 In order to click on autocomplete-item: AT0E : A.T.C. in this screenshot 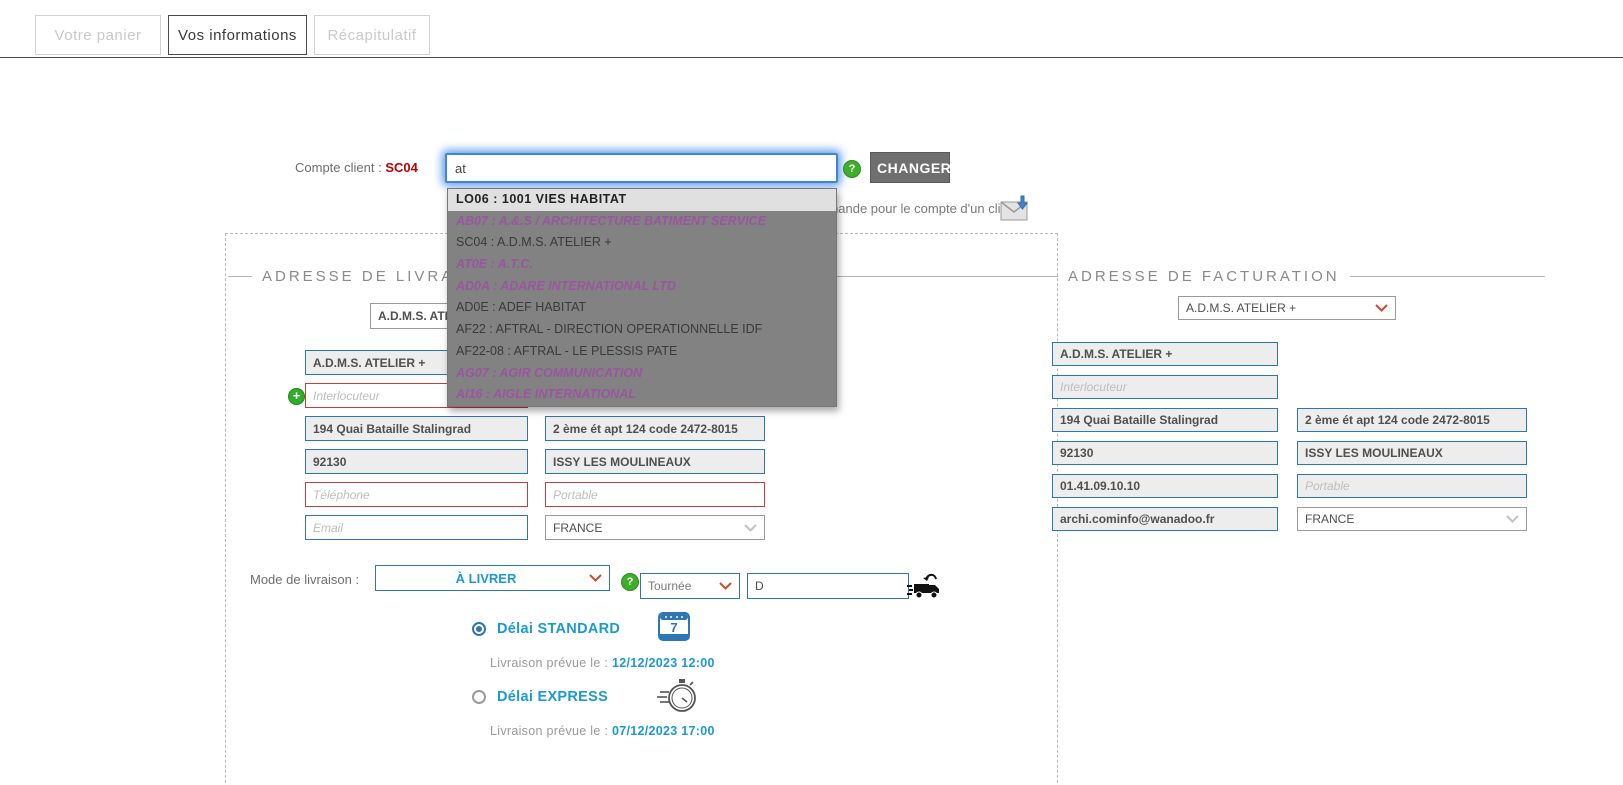, I will do `click(642, 265)`.